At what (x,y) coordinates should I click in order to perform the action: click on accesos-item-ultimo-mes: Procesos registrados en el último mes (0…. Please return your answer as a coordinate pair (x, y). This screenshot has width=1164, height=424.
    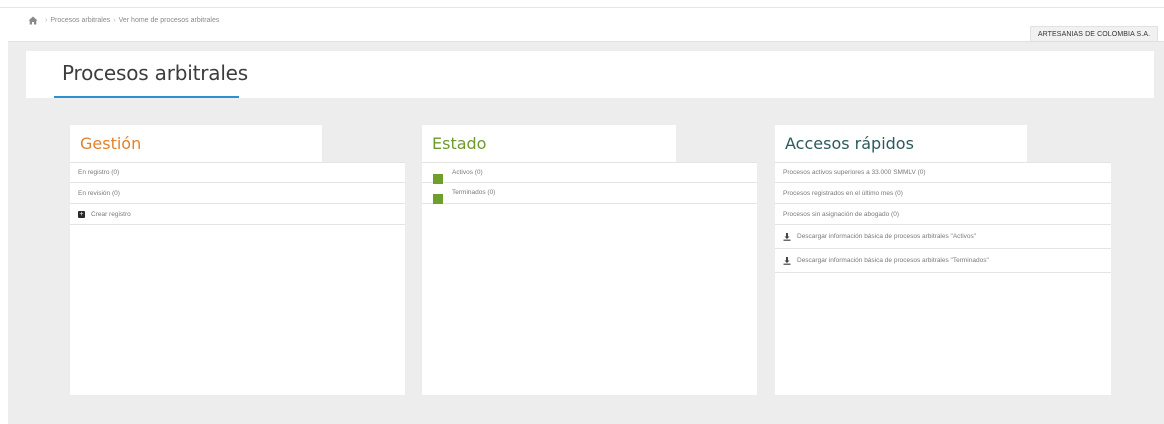
    Looking at the image, I should click on (943, 193).